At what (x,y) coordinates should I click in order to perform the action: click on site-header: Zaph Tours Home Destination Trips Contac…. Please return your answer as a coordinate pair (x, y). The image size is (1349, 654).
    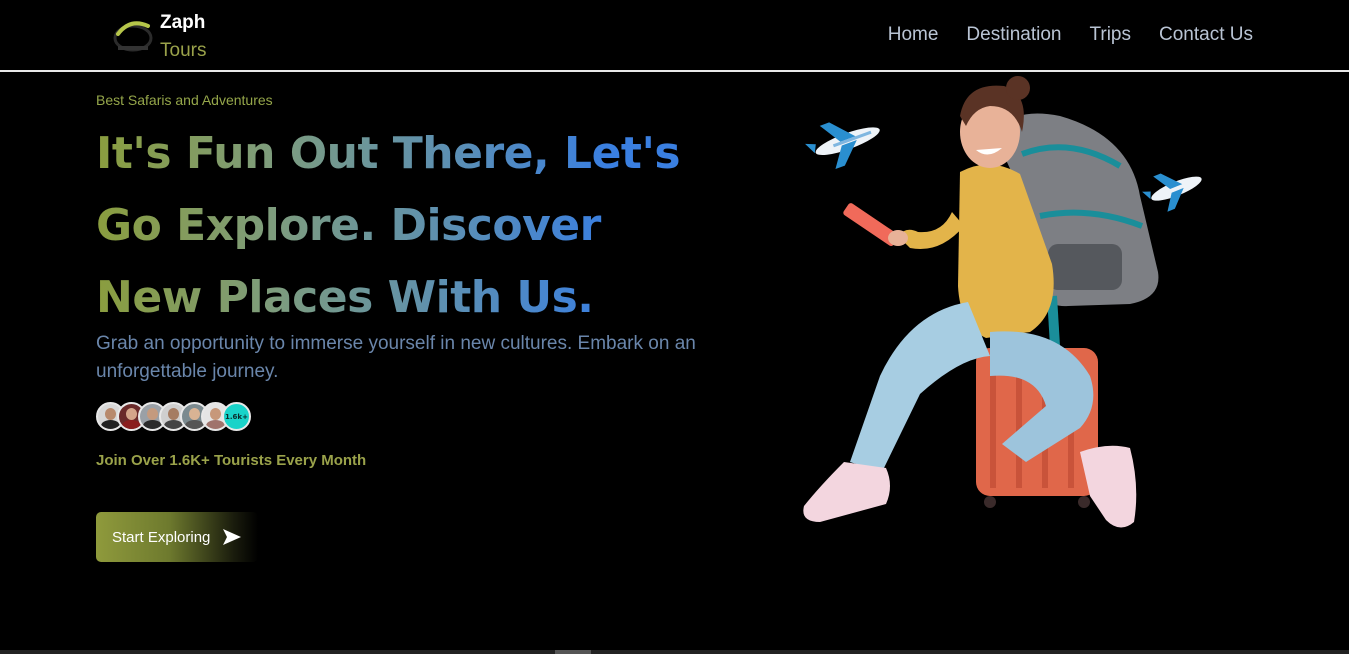
    Looking at the image, I should click on (674, 36).